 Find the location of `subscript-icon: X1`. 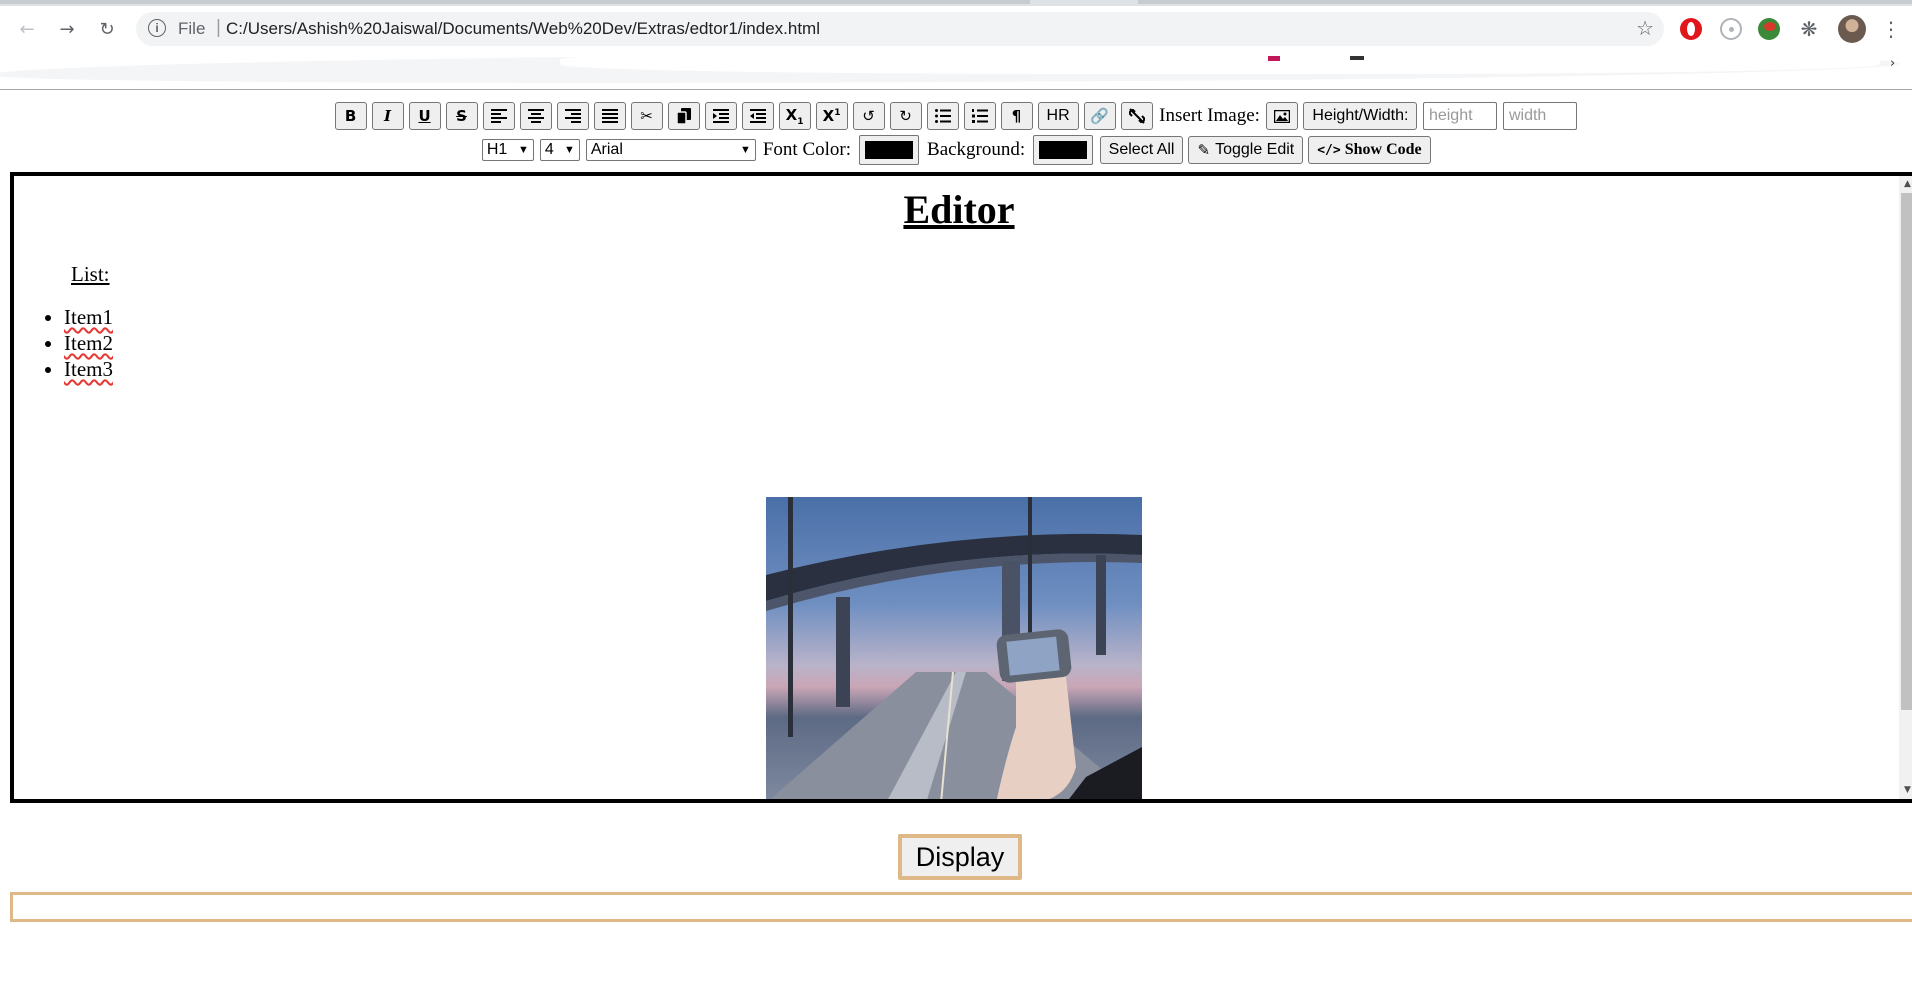

subscript-icon: X1 is located at coordinates (794, 116).